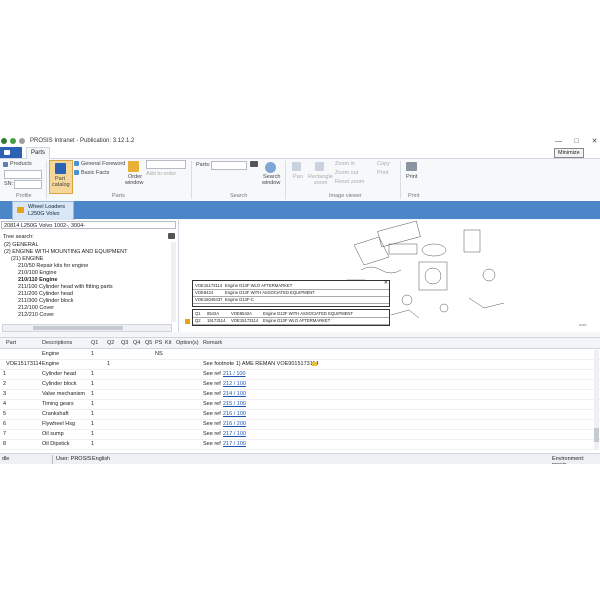 The height and width of the screenshot is (600, 600). Describe the element at coordinates (594, 141) in the screenshot. I see `close-button: ✕` at that location.